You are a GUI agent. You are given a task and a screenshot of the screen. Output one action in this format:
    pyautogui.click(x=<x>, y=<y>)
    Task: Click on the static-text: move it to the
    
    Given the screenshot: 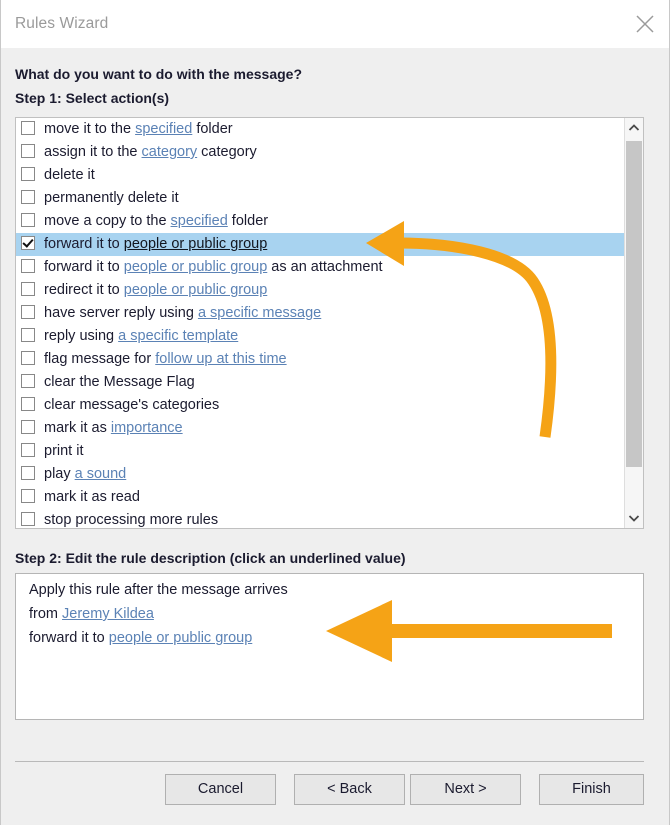 What is the action you would take?
    pyautogui.click(x=90, y=129)
    